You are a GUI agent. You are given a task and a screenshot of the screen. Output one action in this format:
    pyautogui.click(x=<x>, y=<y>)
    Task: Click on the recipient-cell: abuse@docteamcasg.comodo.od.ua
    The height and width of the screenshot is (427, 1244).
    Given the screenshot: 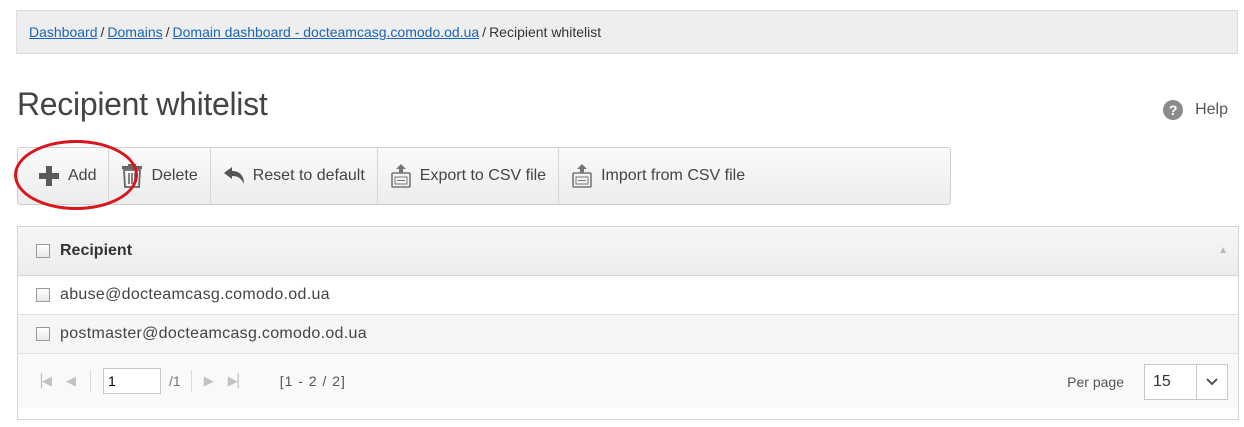 What is the action you would take?
    pyautogui.click(x=195, y=294)
    